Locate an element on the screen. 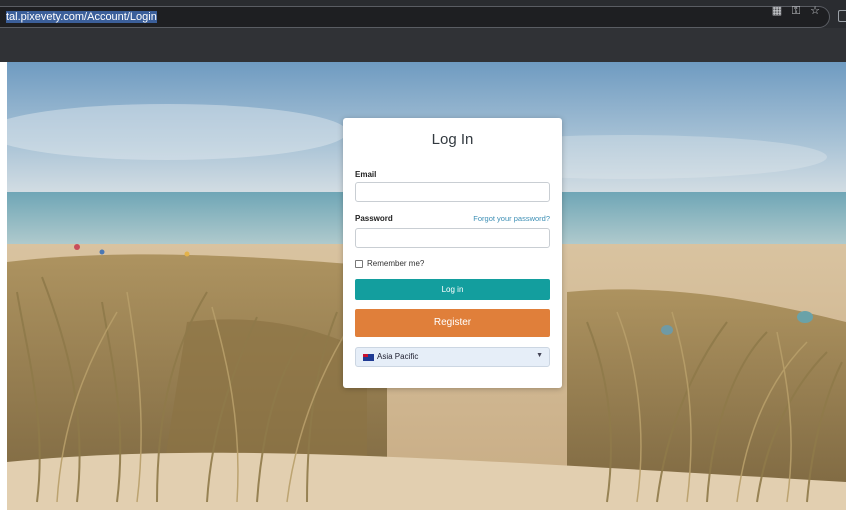 This screenshot has height=510, width=846. qr-code-icon: ▦ is located at coordinates (777, 11).